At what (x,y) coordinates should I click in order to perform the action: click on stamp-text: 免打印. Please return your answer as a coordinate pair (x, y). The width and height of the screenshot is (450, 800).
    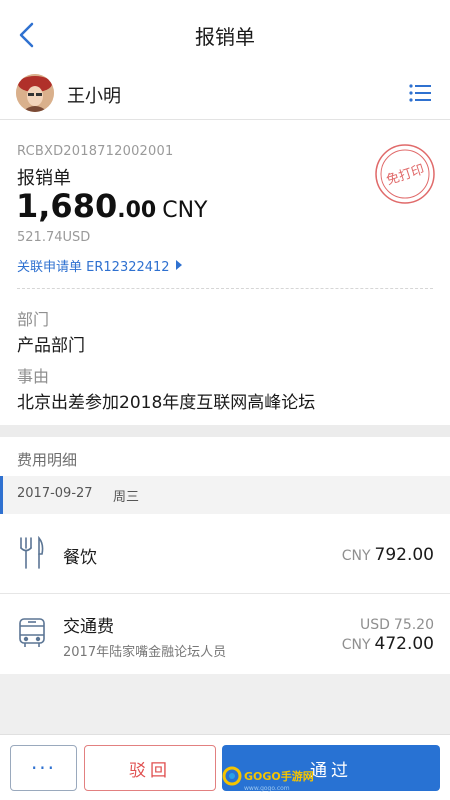
    Looking at the image, I should click on (406, 175).